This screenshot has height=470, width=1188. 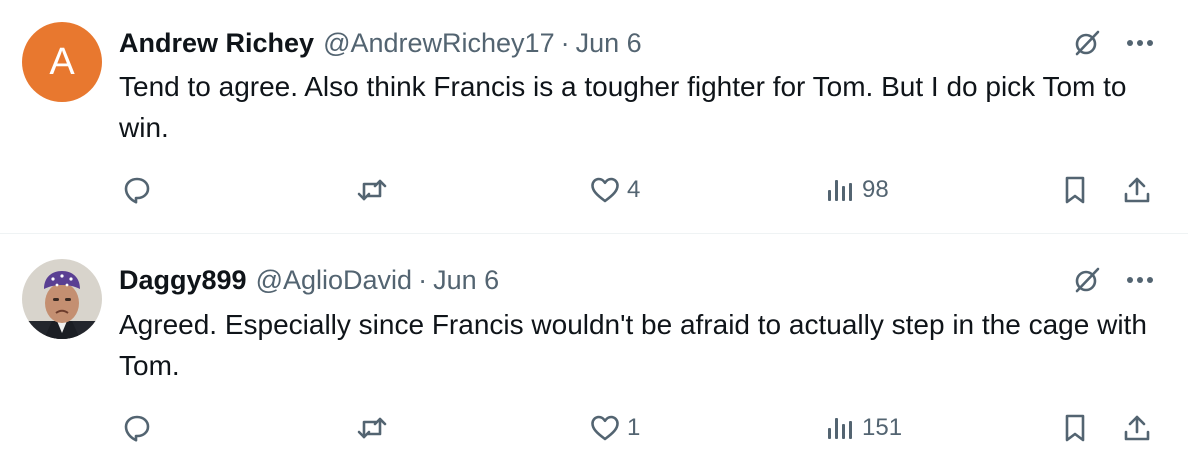 I want to click on like-button: 4, so click(x=614, y=190).